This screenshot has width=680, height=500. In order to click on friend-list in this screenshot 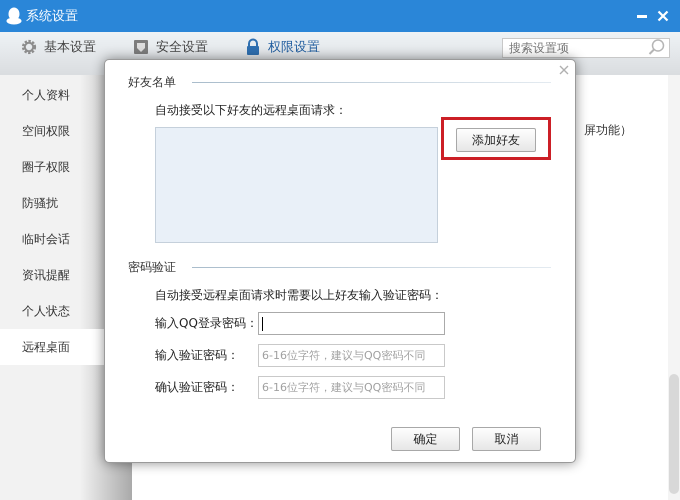, I will do `click(296, 185)`.